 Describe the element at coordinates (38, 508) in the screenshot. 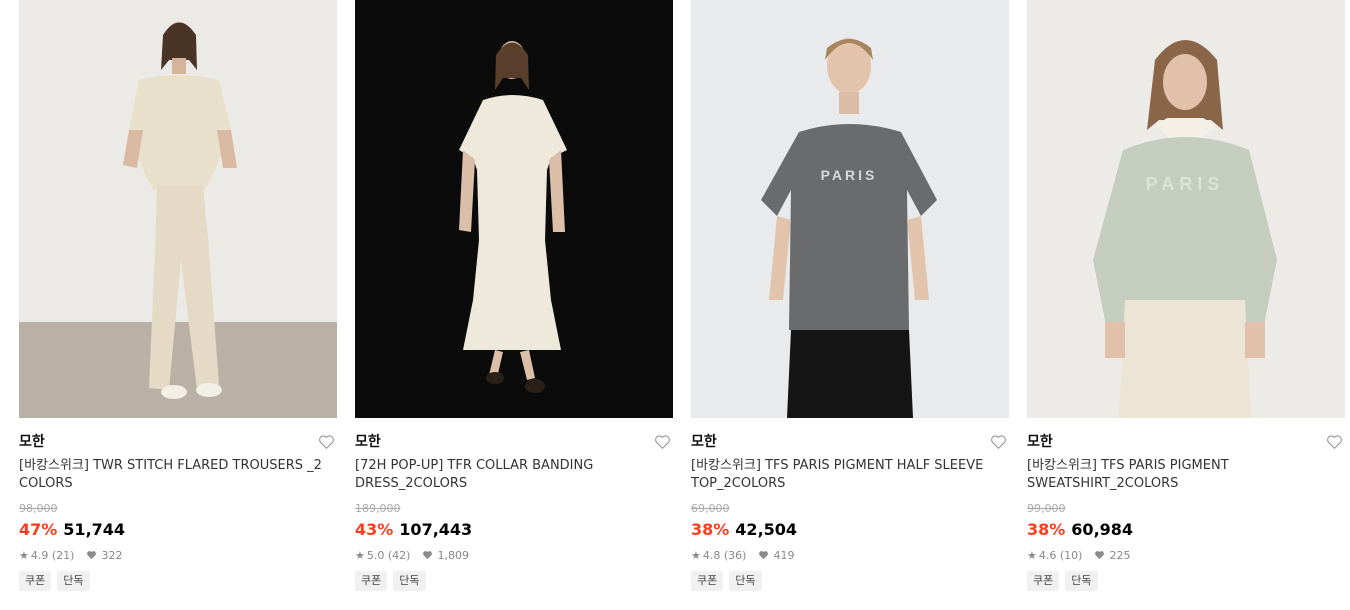

I see `original-price: 98,000` at that location.